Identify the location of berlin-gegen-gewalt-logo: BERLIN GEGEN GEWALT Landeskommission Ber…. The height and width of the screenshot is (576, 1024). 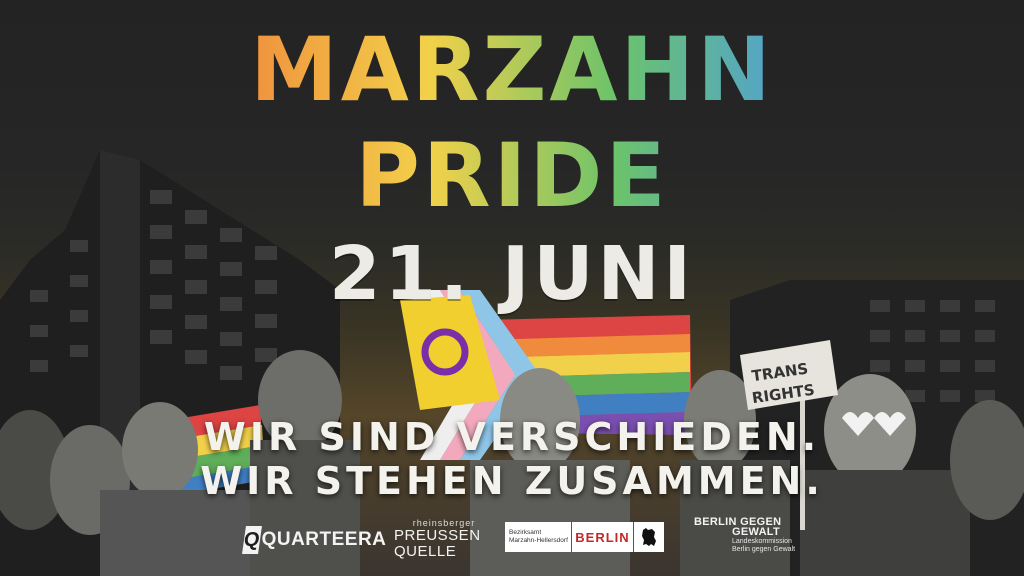
(749, 535).